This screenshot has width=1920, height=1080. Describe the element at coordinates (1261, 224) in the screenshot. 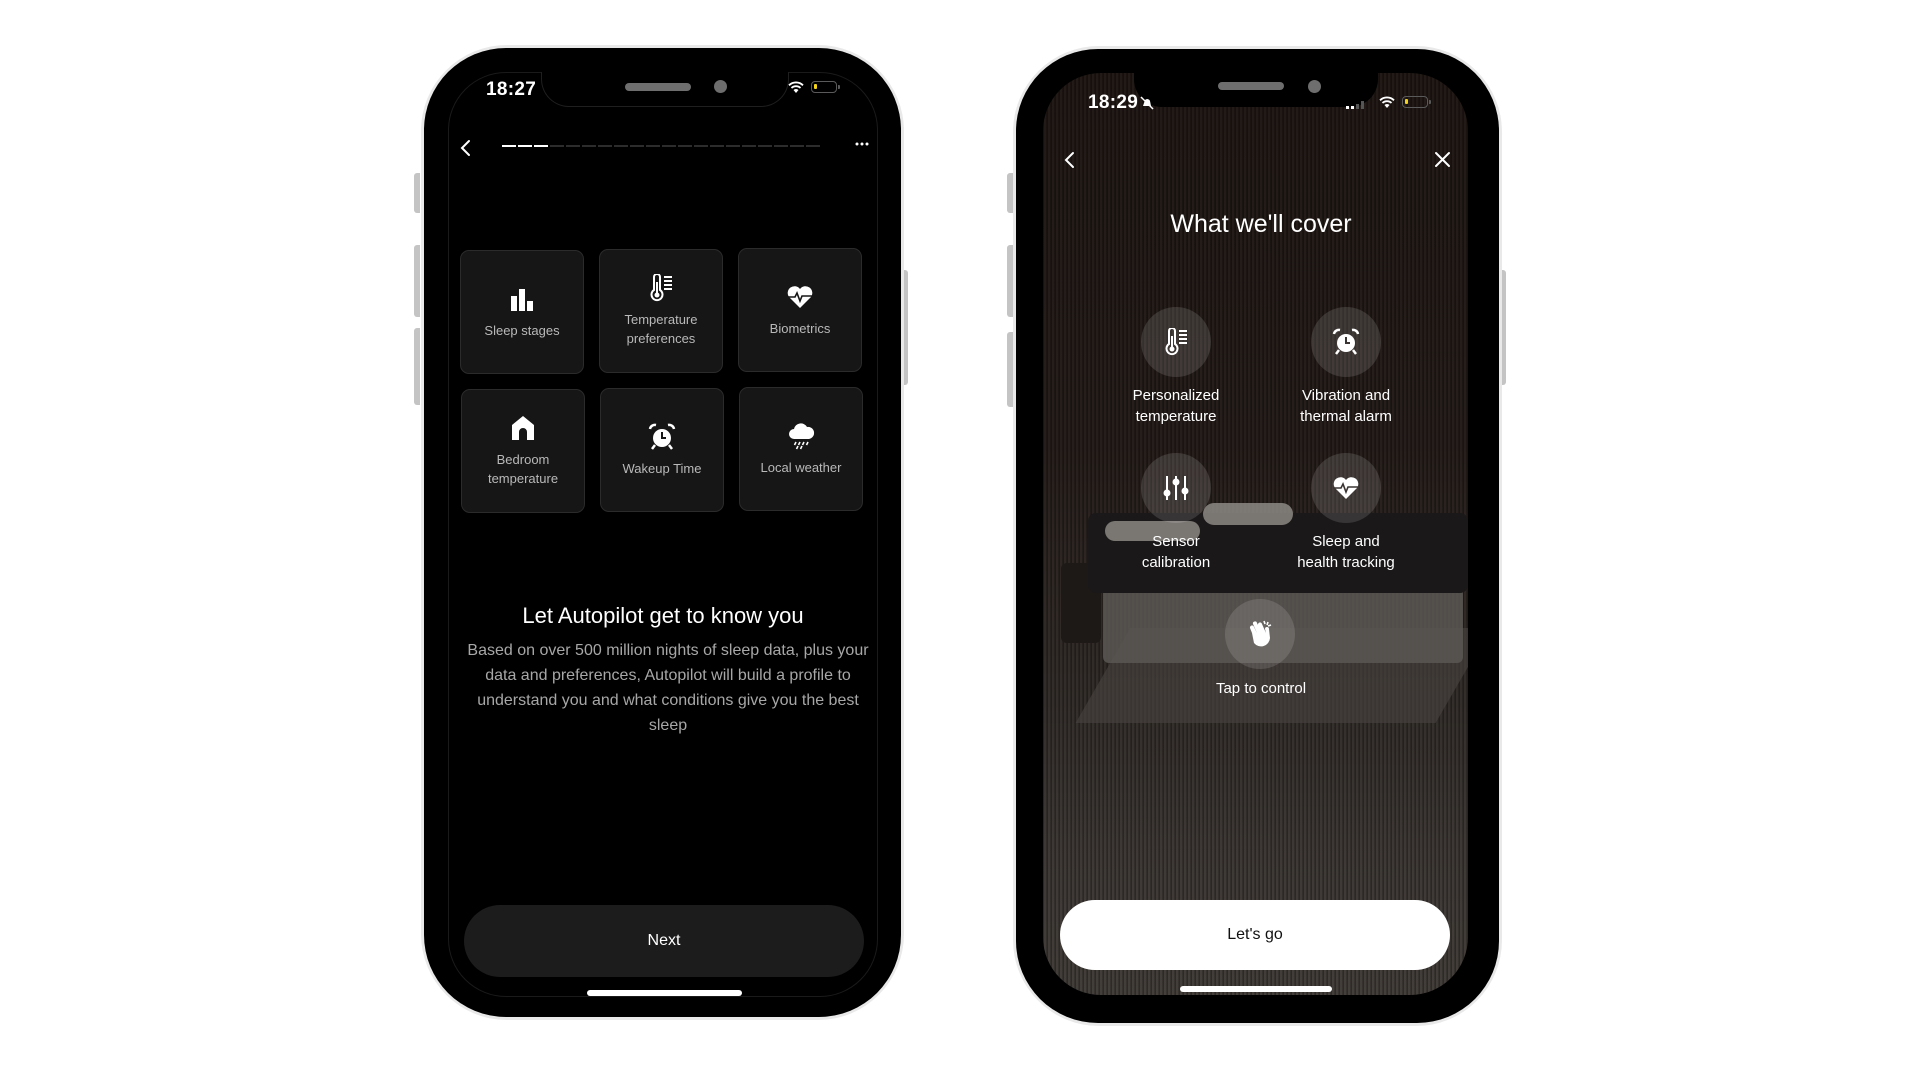

I see `page-title: What we'll cover` at that location.